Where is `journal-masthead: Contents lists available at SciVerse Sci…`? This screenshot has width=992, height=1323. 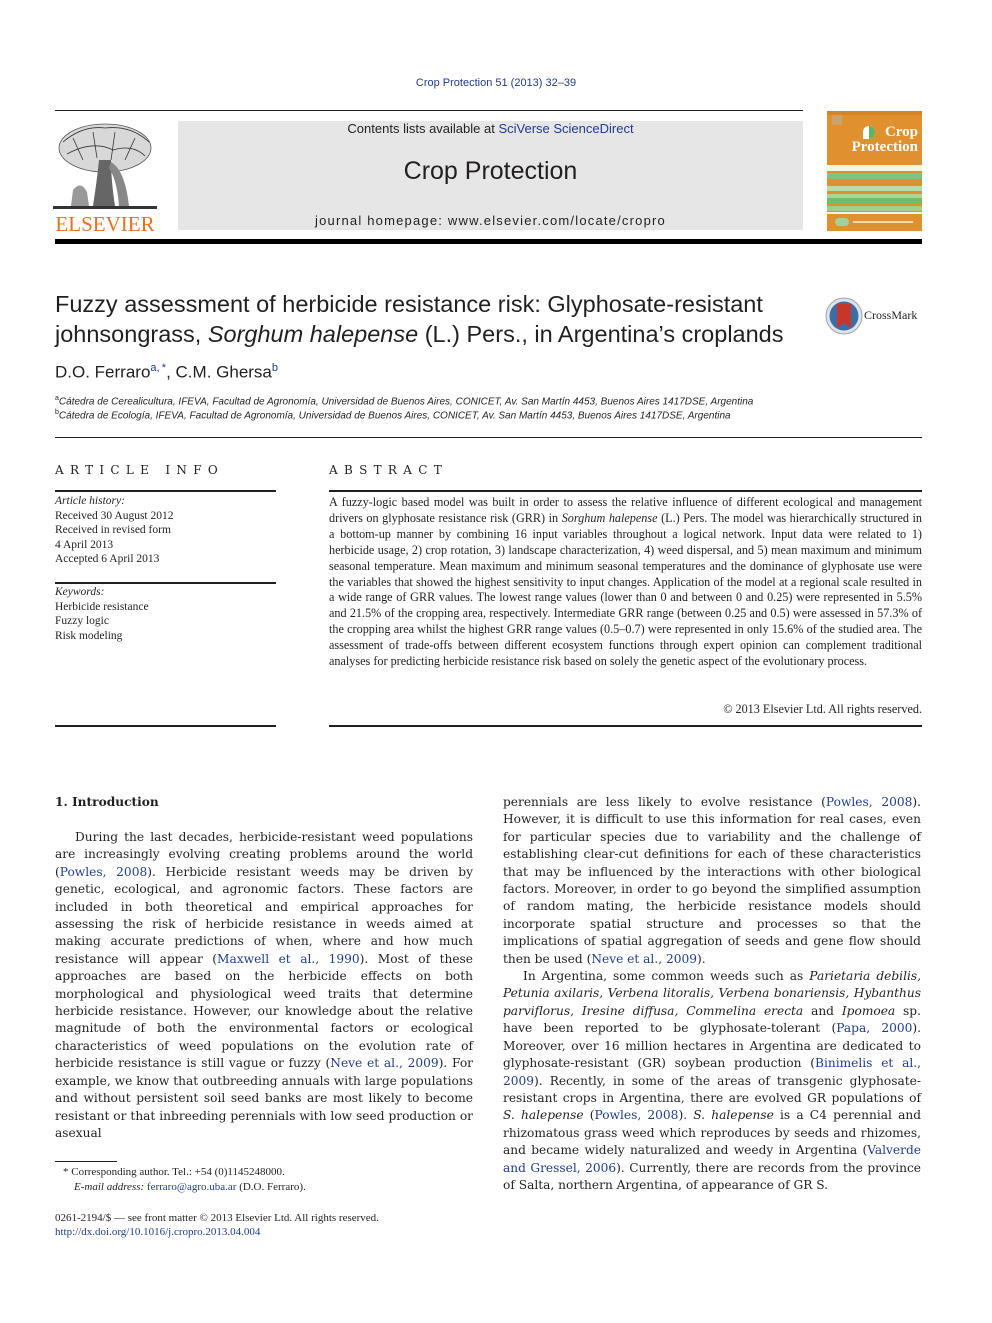
journal-masthead: Contents lists available at SciVerse Sci… is located at coordinates (490, 175).